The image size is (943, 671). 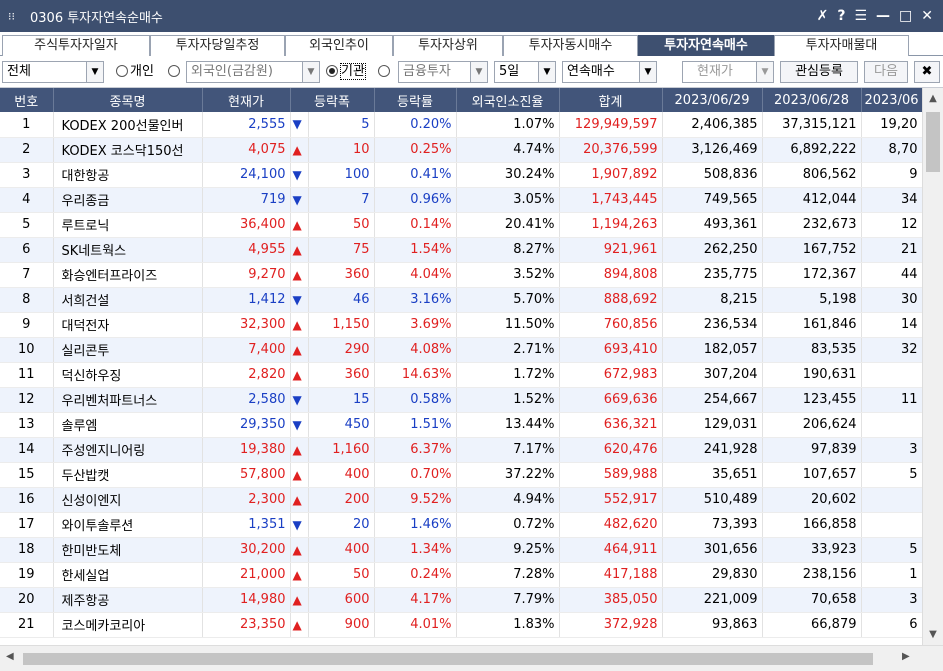 I want to click on foreign-select: 외국인(금감원) ▼, so click(x=253, y=72).